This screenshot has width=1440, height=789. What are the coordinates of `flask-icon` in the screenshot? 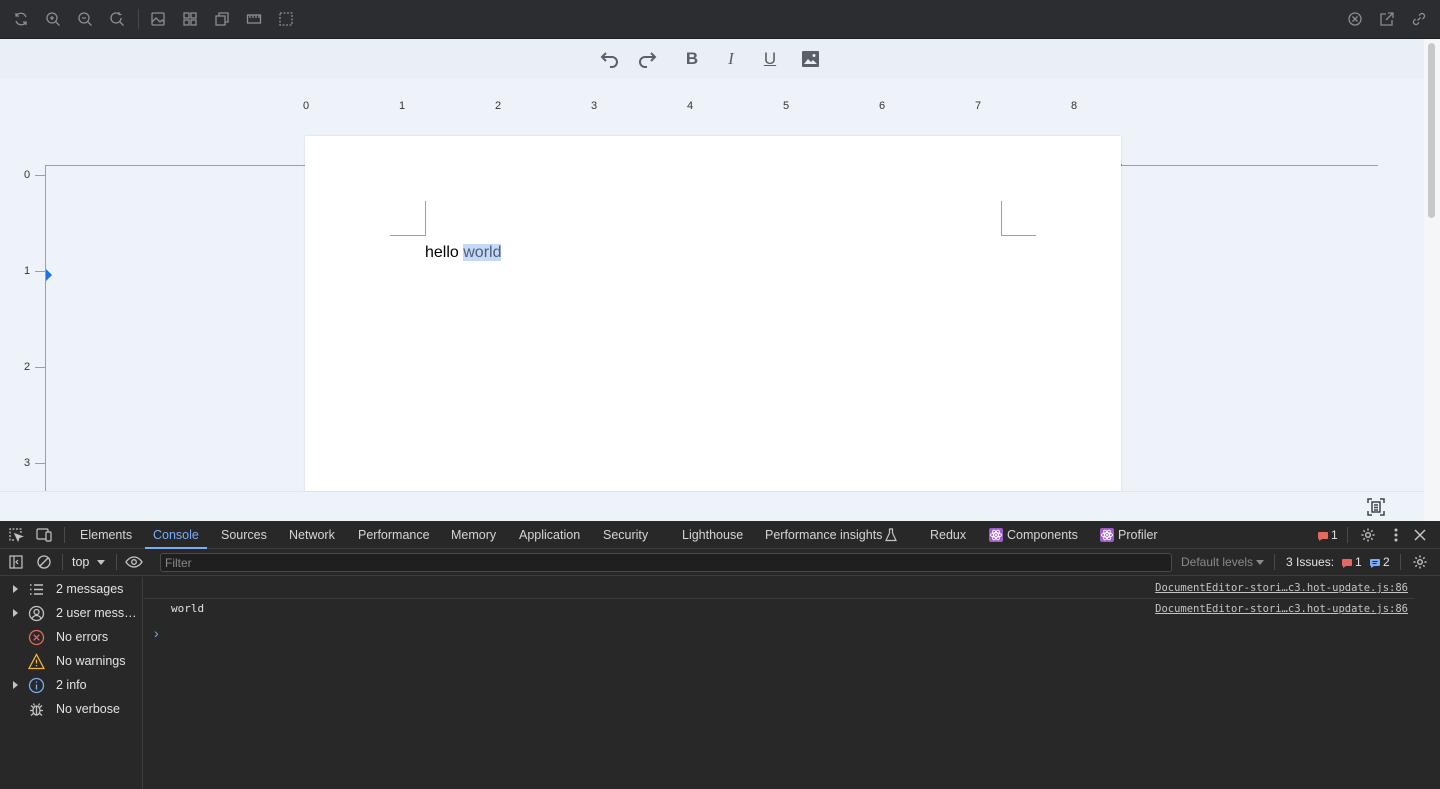 It's located at (891, 535).